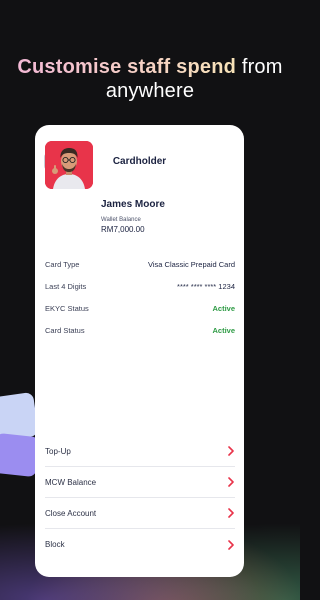 Image resolution: width=320 pixels, height=600 pixels. Describe the element at coordinates (140, 308) in the screenshot. I see `detail-row-ekyc-status: EKYC Status Active` at that location.